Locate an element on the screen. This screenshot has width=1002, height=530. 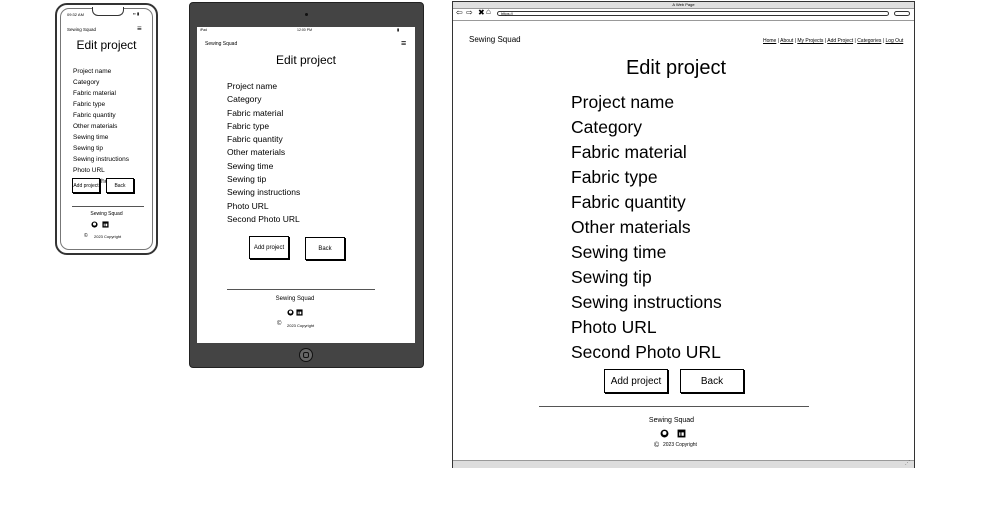
nav-link: Log Out is located at coordinates (894, 41).